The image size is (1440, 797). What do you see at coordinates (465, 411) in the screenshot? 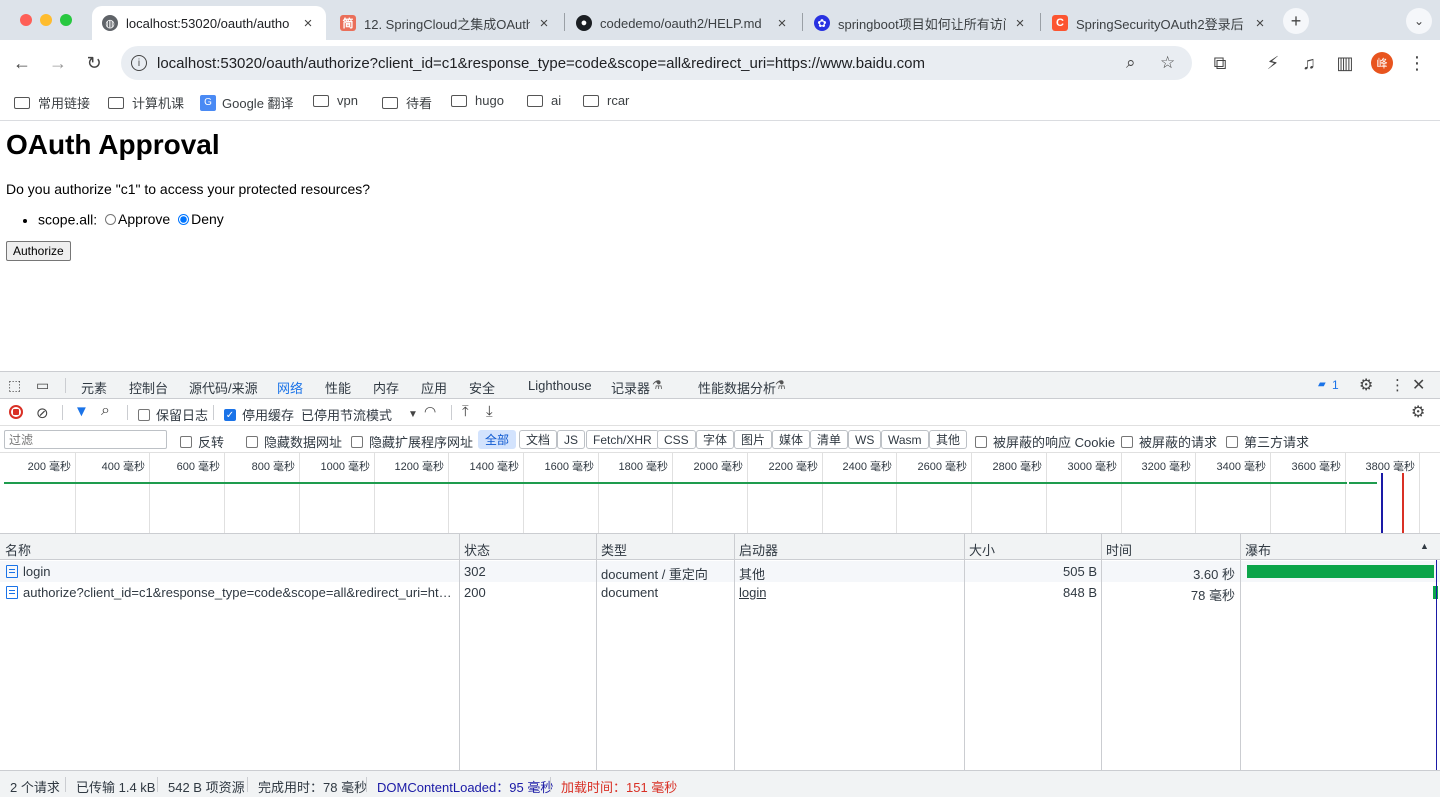
I see `import-har-upload-icon: ⤒` at bounding box center [465, 411].